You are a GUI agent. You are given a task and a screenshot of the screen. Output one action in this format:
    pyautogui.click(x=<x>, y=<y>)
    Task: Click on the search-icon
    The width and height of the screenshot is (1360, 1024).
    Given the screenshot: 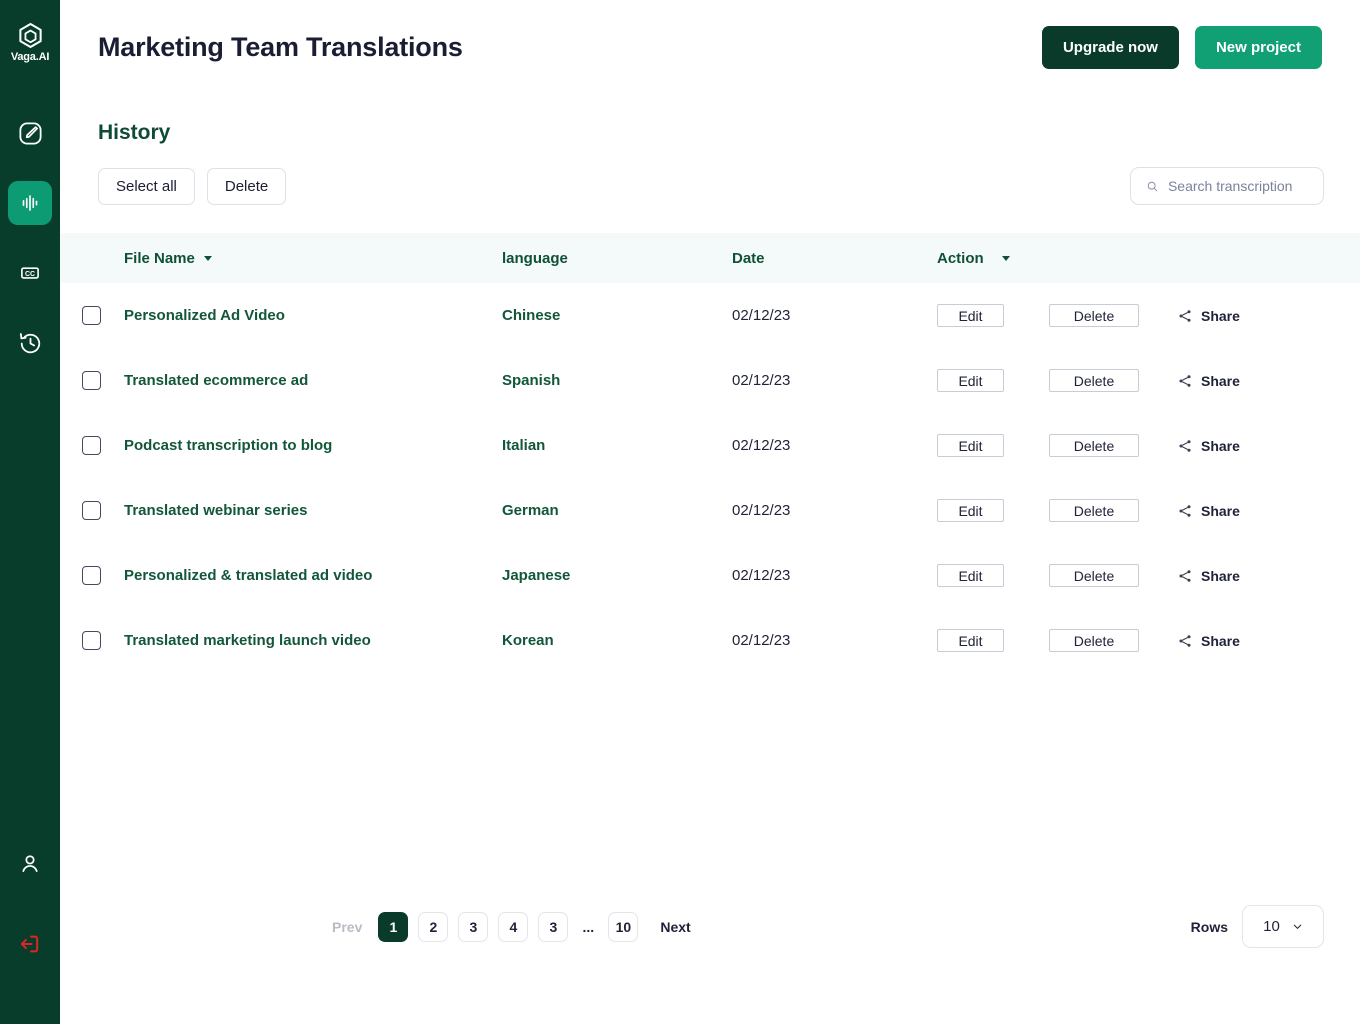 What is the action you would take?
    pyautogui.click(x=1152, y=186)
    